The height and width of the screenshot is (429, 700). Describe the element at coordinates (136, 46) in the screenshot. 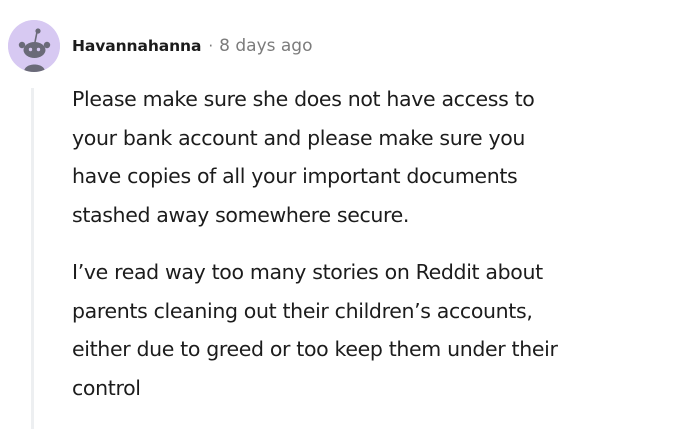

I see `username-link: Havannahanna` at that location.